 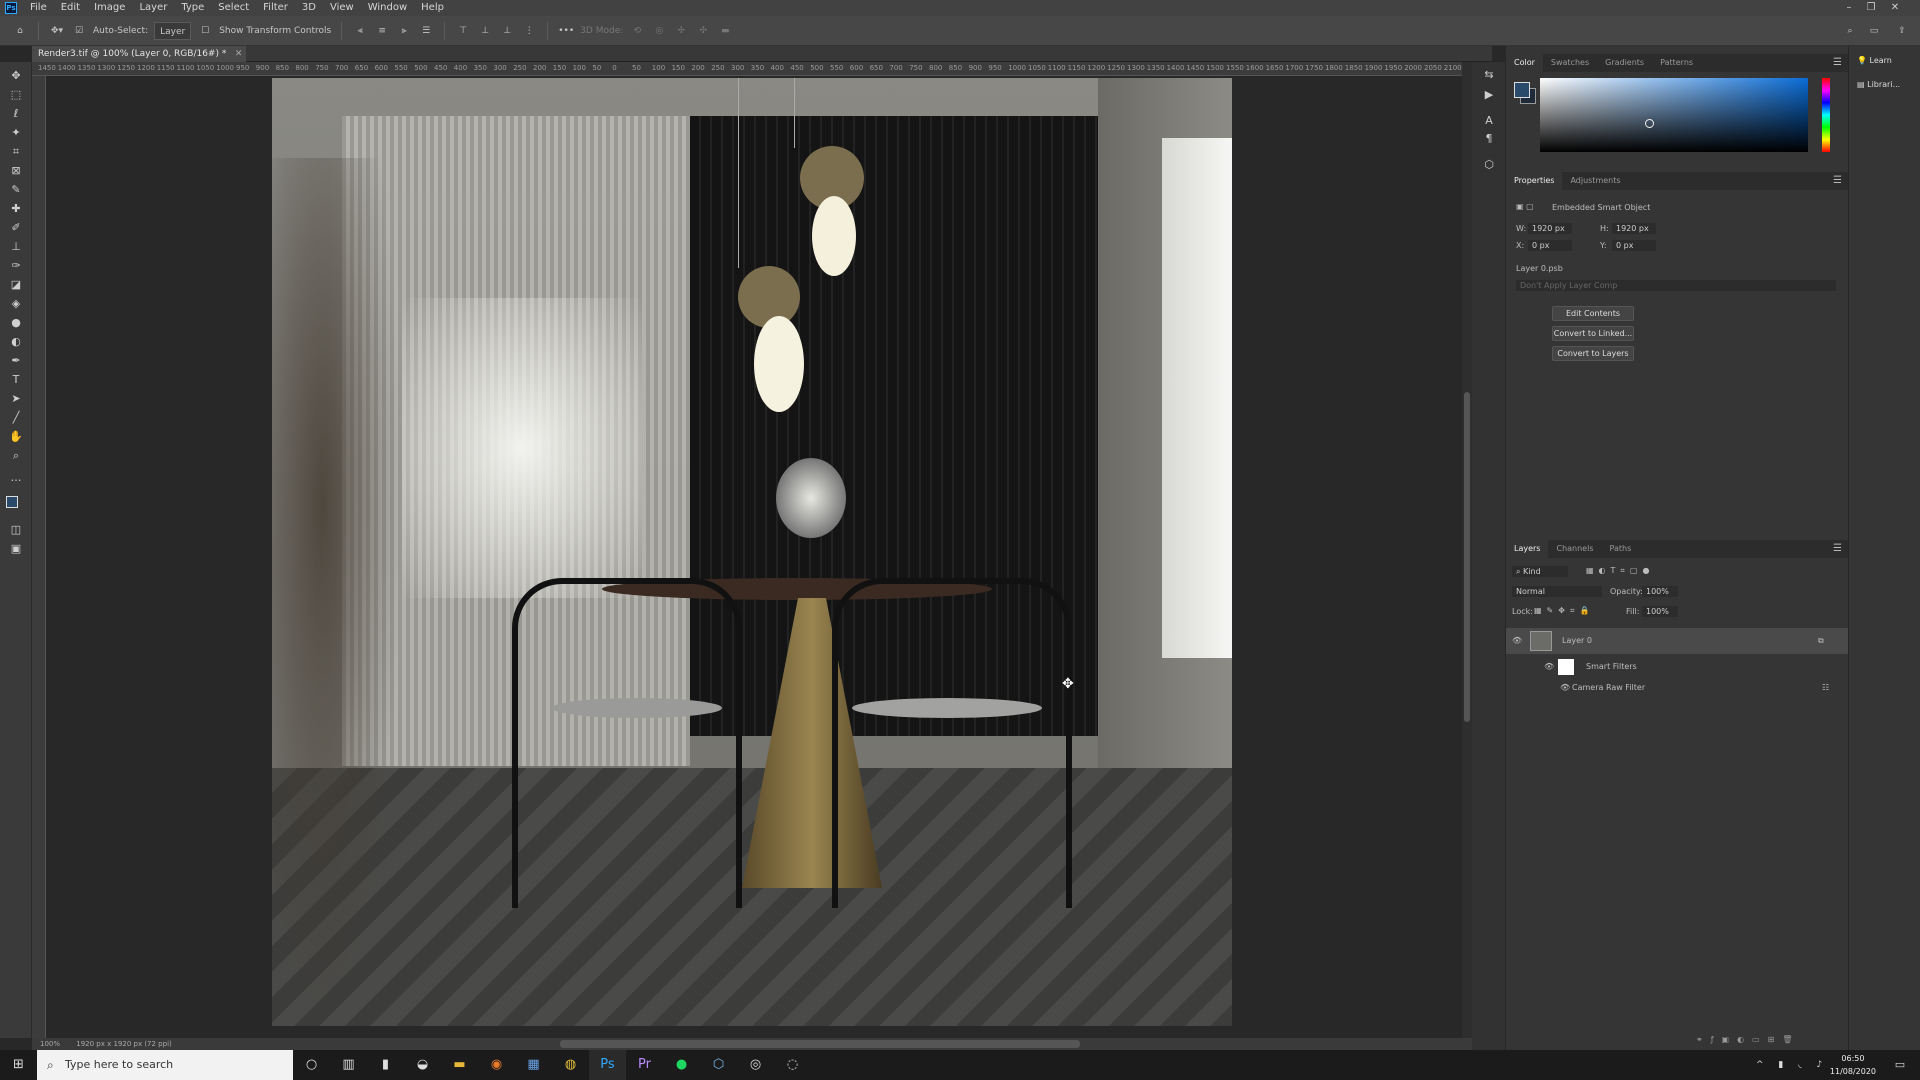 What do you see at coordinates (426, 31) in the screenshot?
I see `distribute-icon: ☰` at bounding box center [426, 31].